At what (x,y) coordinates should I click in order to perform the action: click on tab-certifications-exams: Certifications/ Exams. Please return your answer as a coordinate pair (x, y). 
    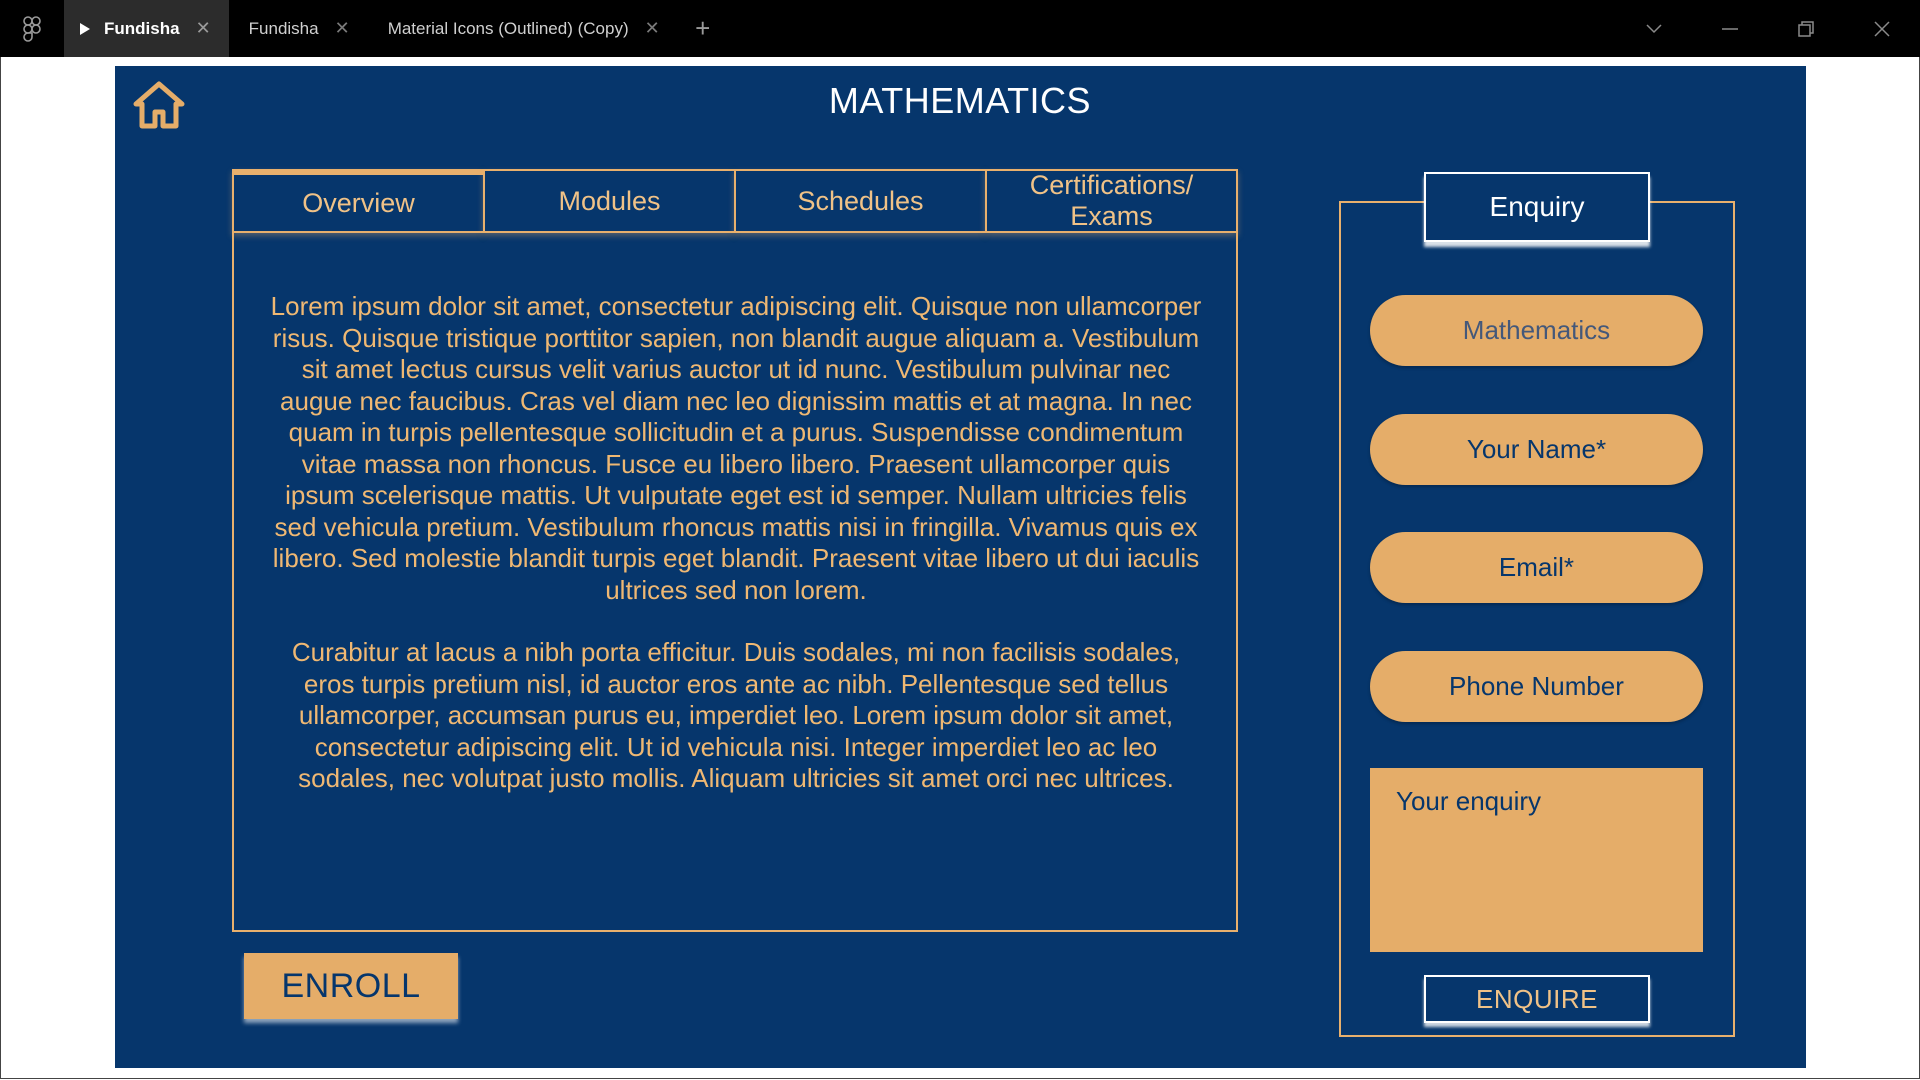
    Looking at the image, I should click on (1111, 201).